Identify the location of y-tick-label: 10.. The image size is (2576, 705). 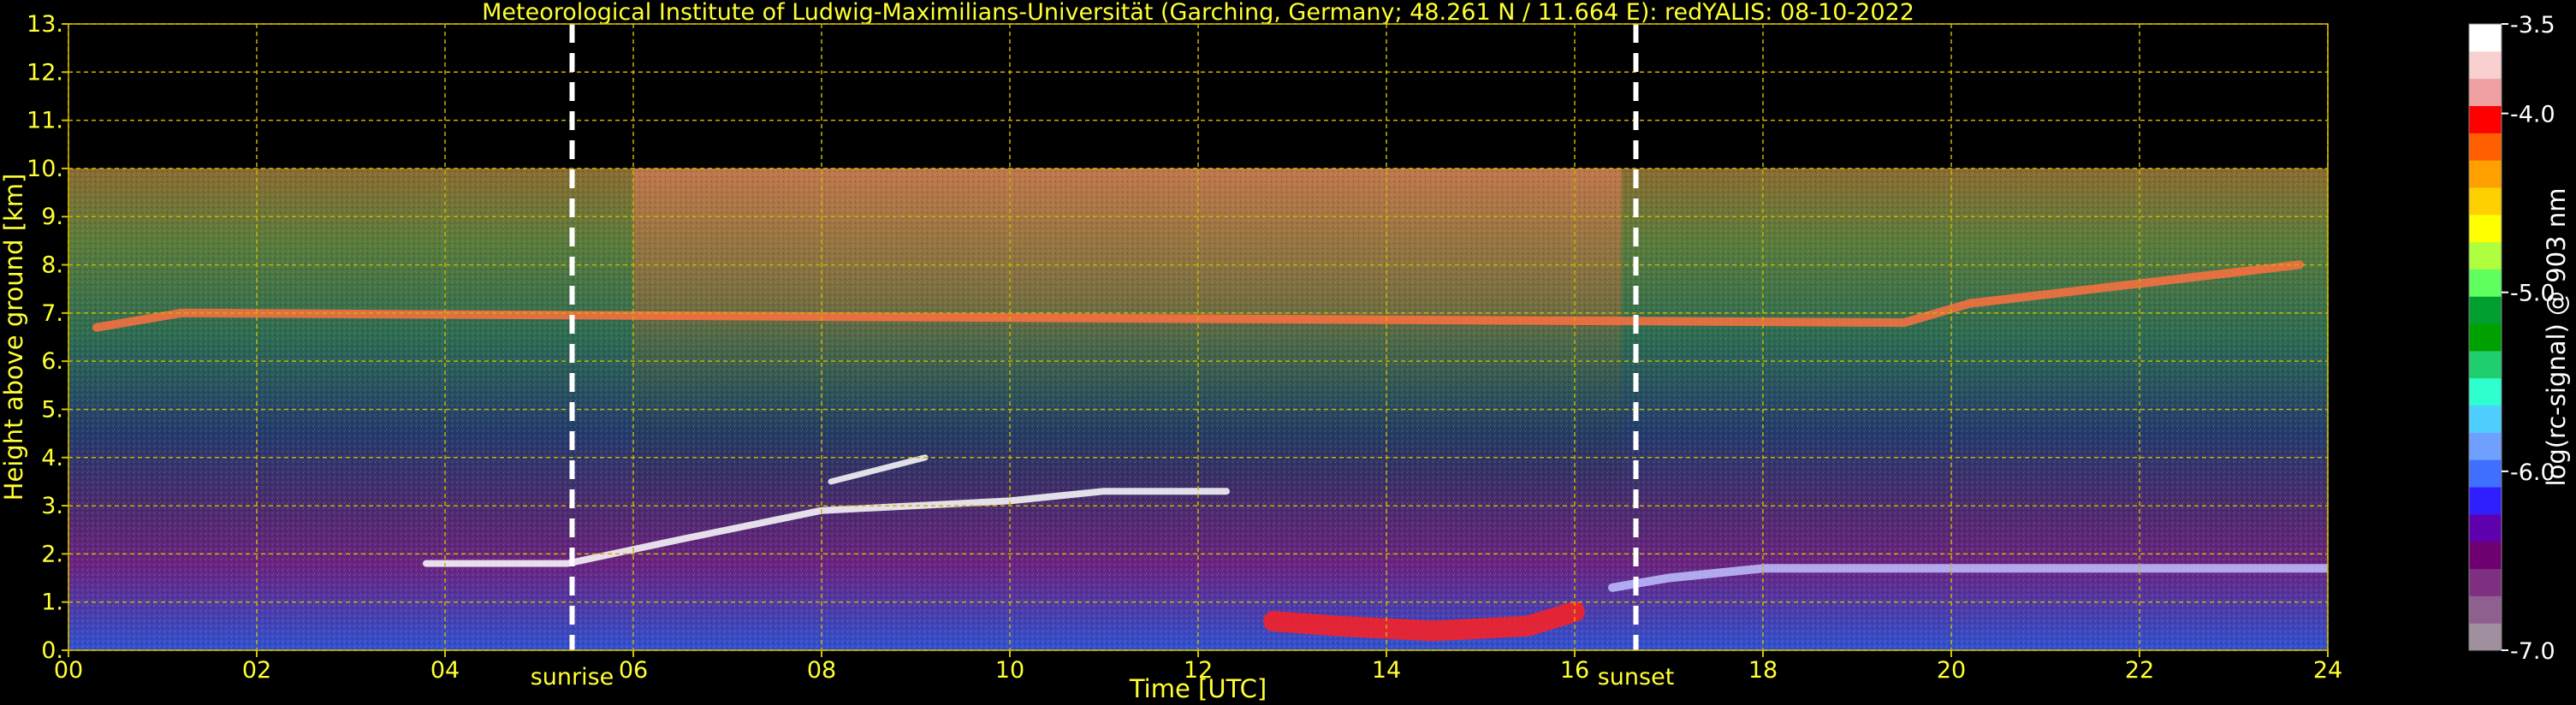
(45, 169).